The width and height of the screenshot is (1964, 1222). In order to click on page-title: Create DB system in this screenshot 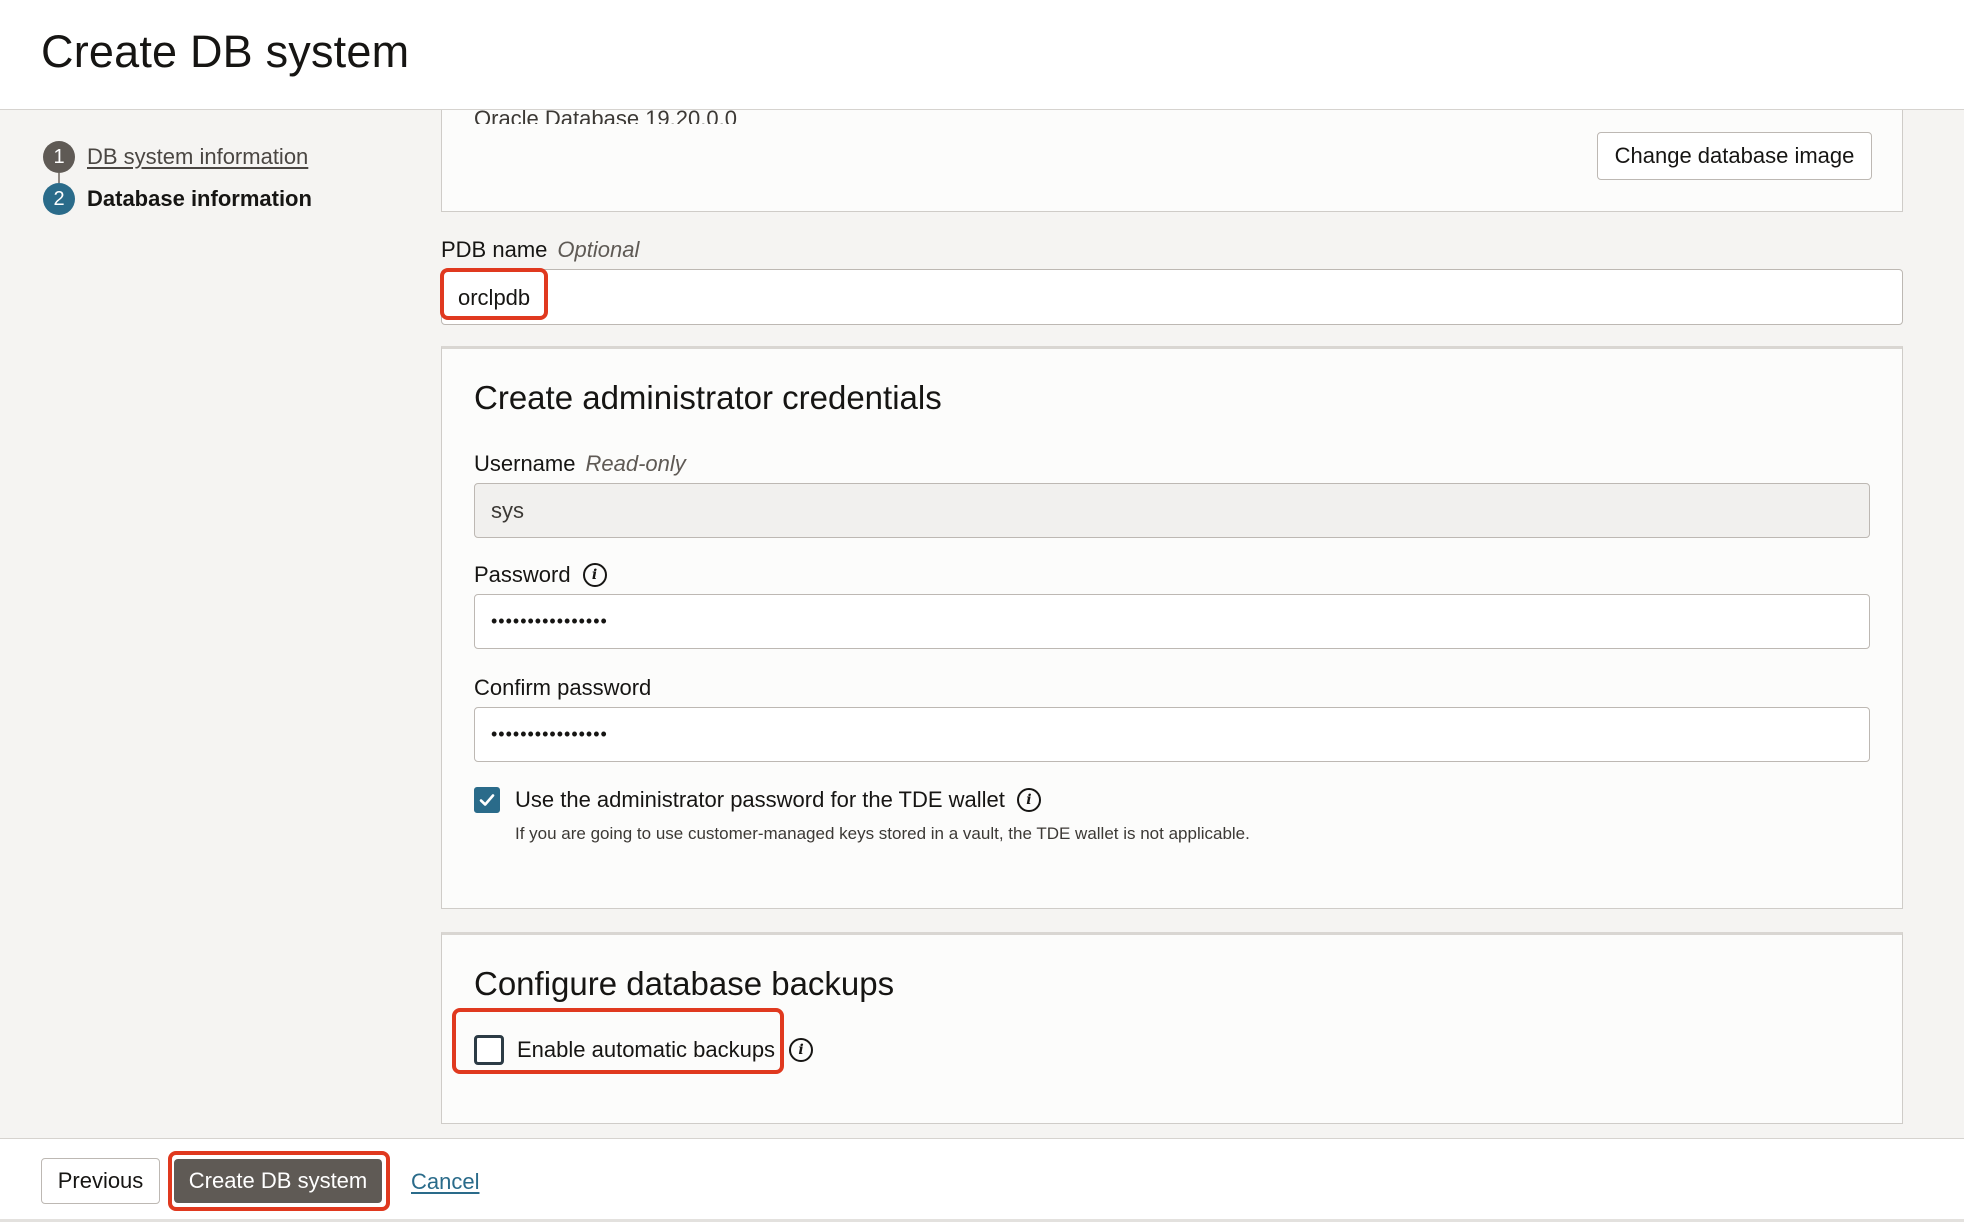, I will do `click(225, 51)`.